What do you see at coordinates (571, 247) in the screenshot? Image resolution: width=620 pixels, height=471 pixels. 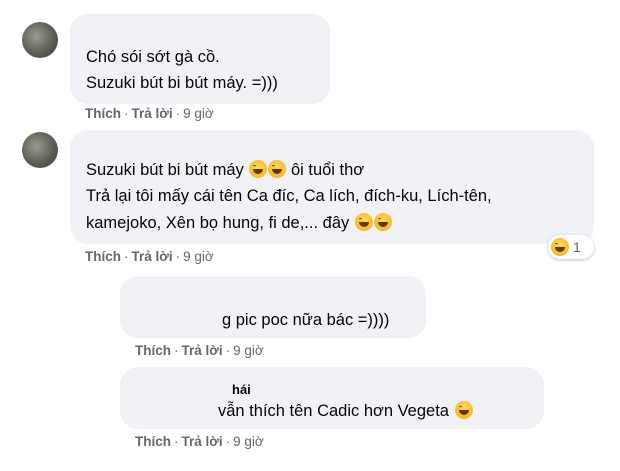 I see `reaction-summary: 1` at bounding box center [571, 247].